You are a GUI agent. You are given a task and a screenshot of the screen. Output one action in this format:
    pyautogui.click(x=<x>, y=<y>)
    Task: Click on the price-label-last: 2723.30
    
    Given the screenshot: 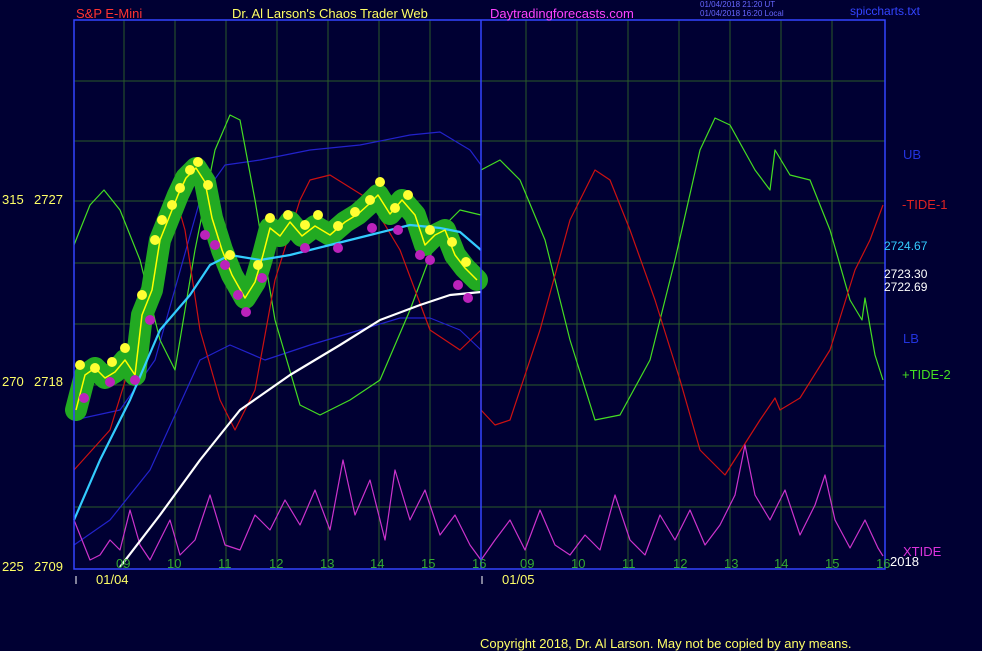 What is the action you would take?
    pyautogui.click(x=906, y=274)
    